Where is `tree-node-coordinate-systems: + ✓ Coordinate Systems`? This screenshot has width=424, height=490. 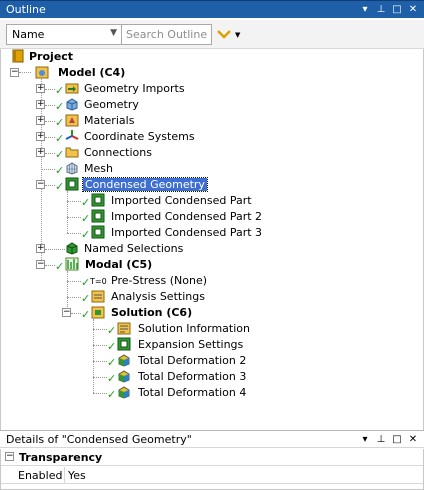 tree-node-coordinate-systems: + ✓ Coordinate Systems is located at coordinates (131, 137).